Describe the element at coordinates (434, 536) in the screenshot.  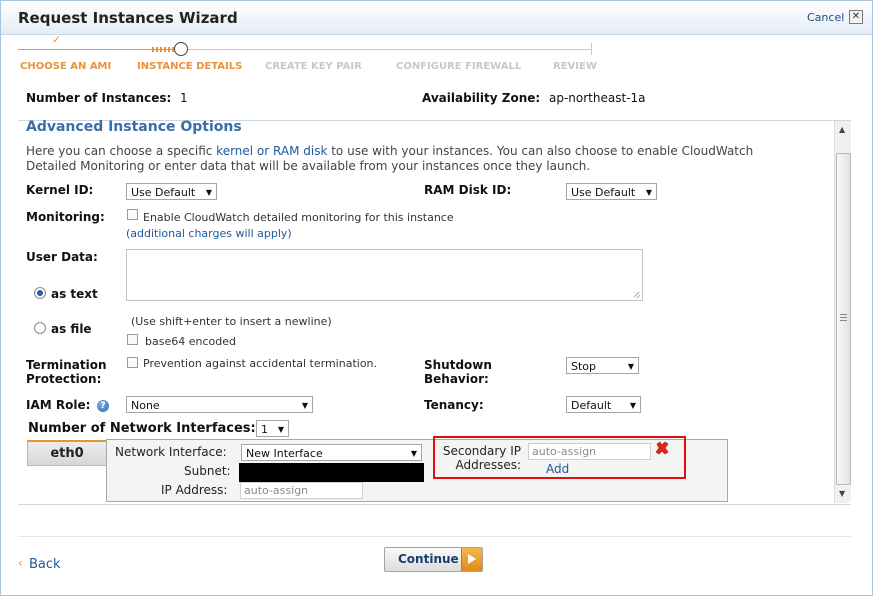
I see `footer-divider` at that location.